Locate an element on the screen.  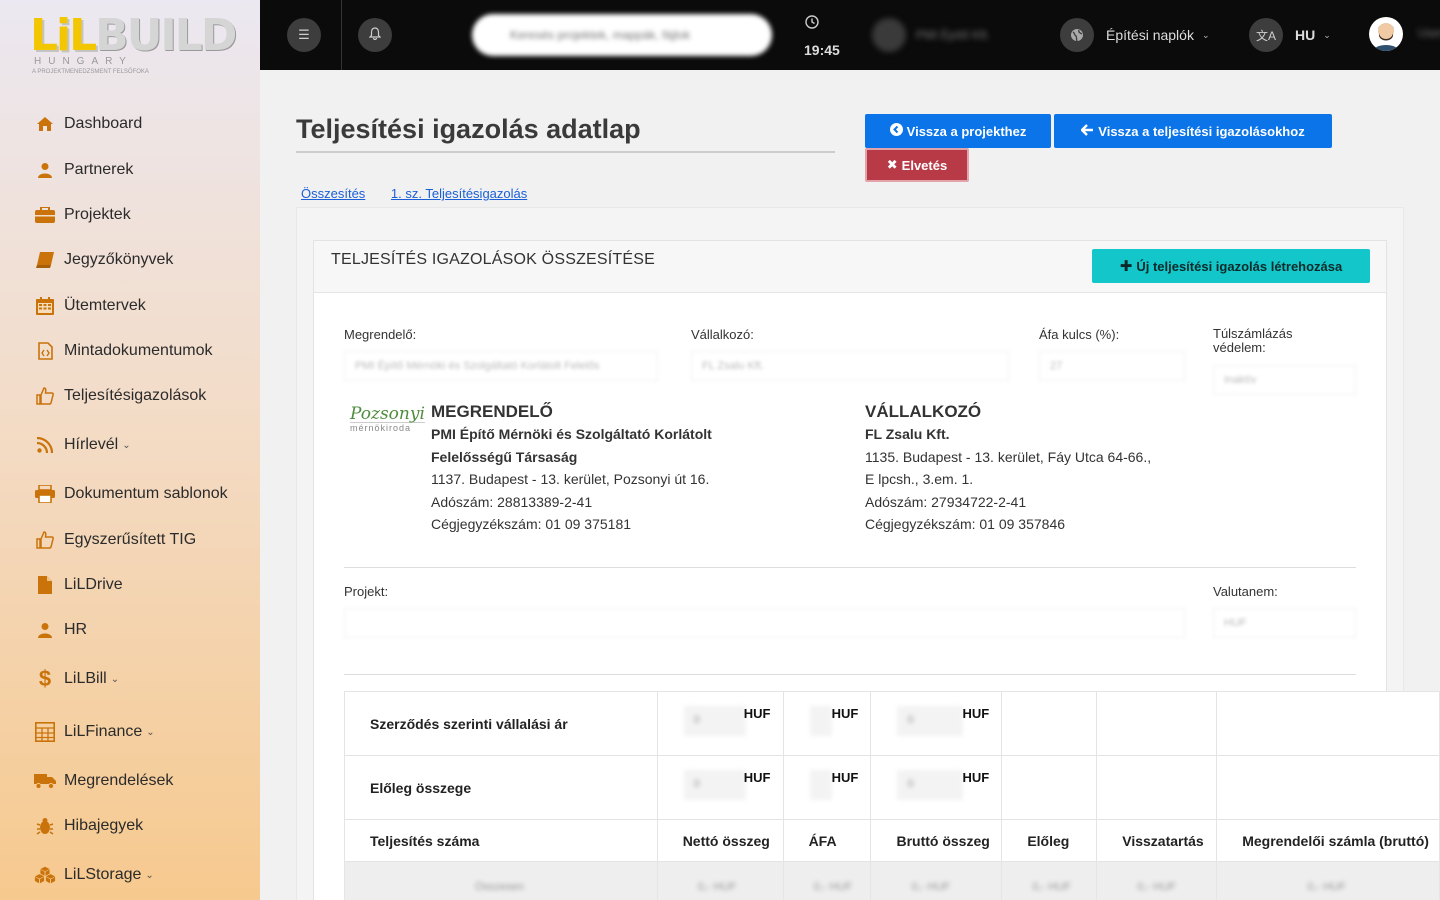
translate-icon: 文A is located at coordinates (1266, 35).